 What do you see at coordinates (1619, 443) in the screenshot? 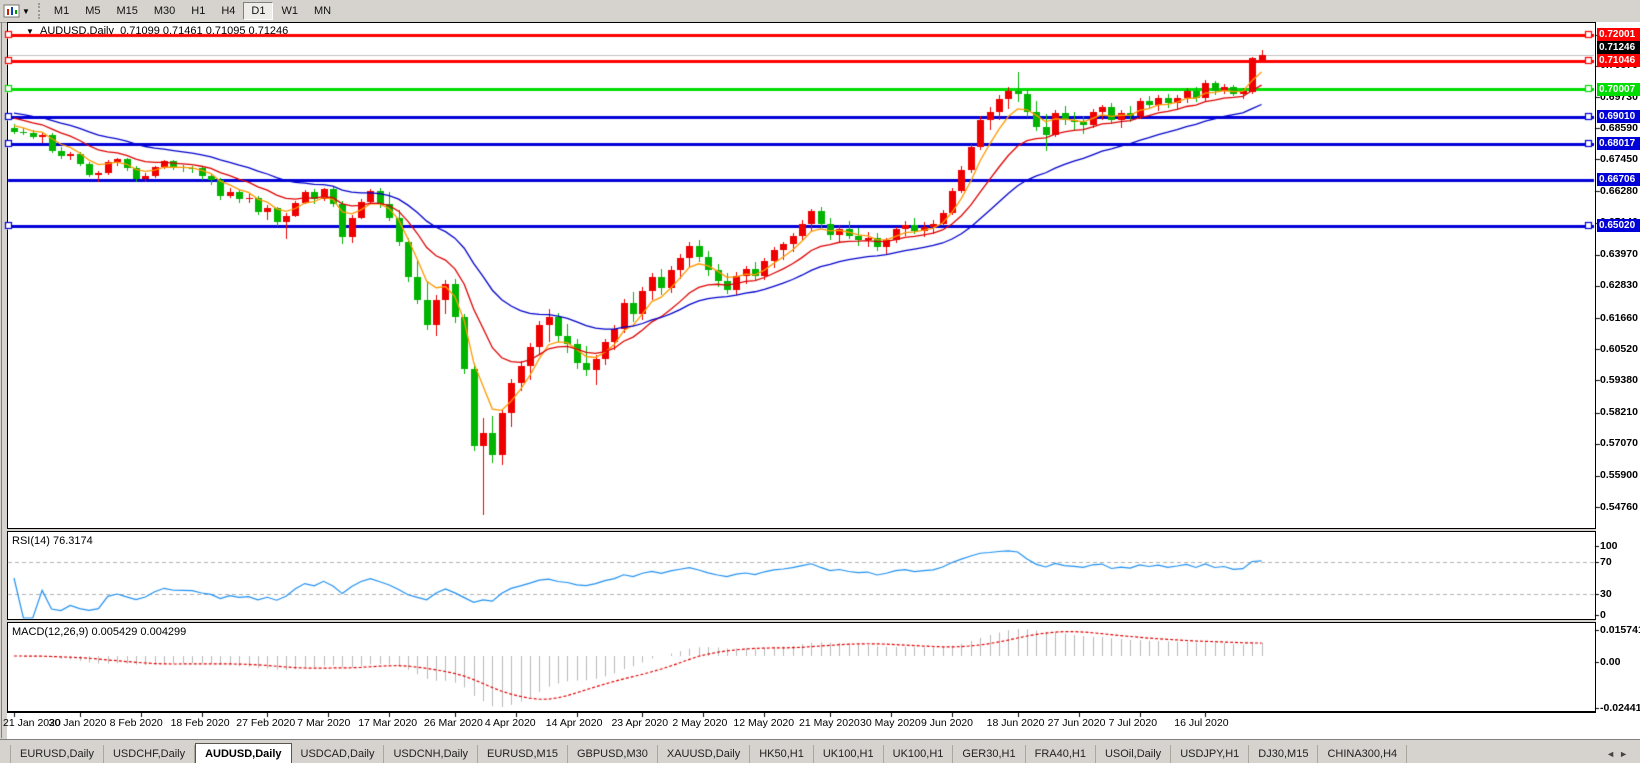
I see `price-tick-0.57070: 0.57070` at bounding box center [1619, 443].